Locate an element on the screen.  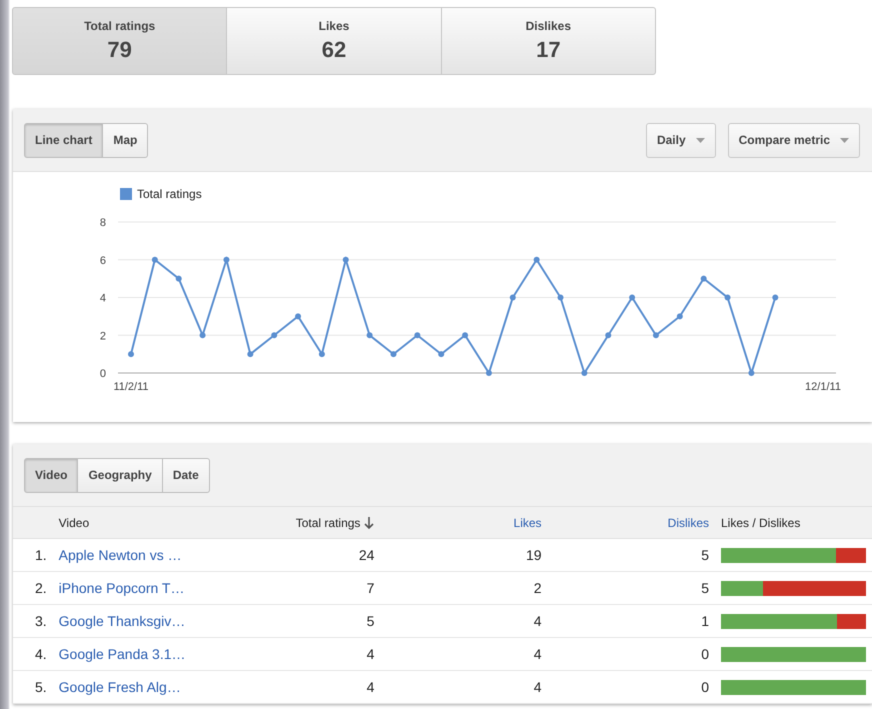
table-tab: Video is located at coordinates (51, 475).